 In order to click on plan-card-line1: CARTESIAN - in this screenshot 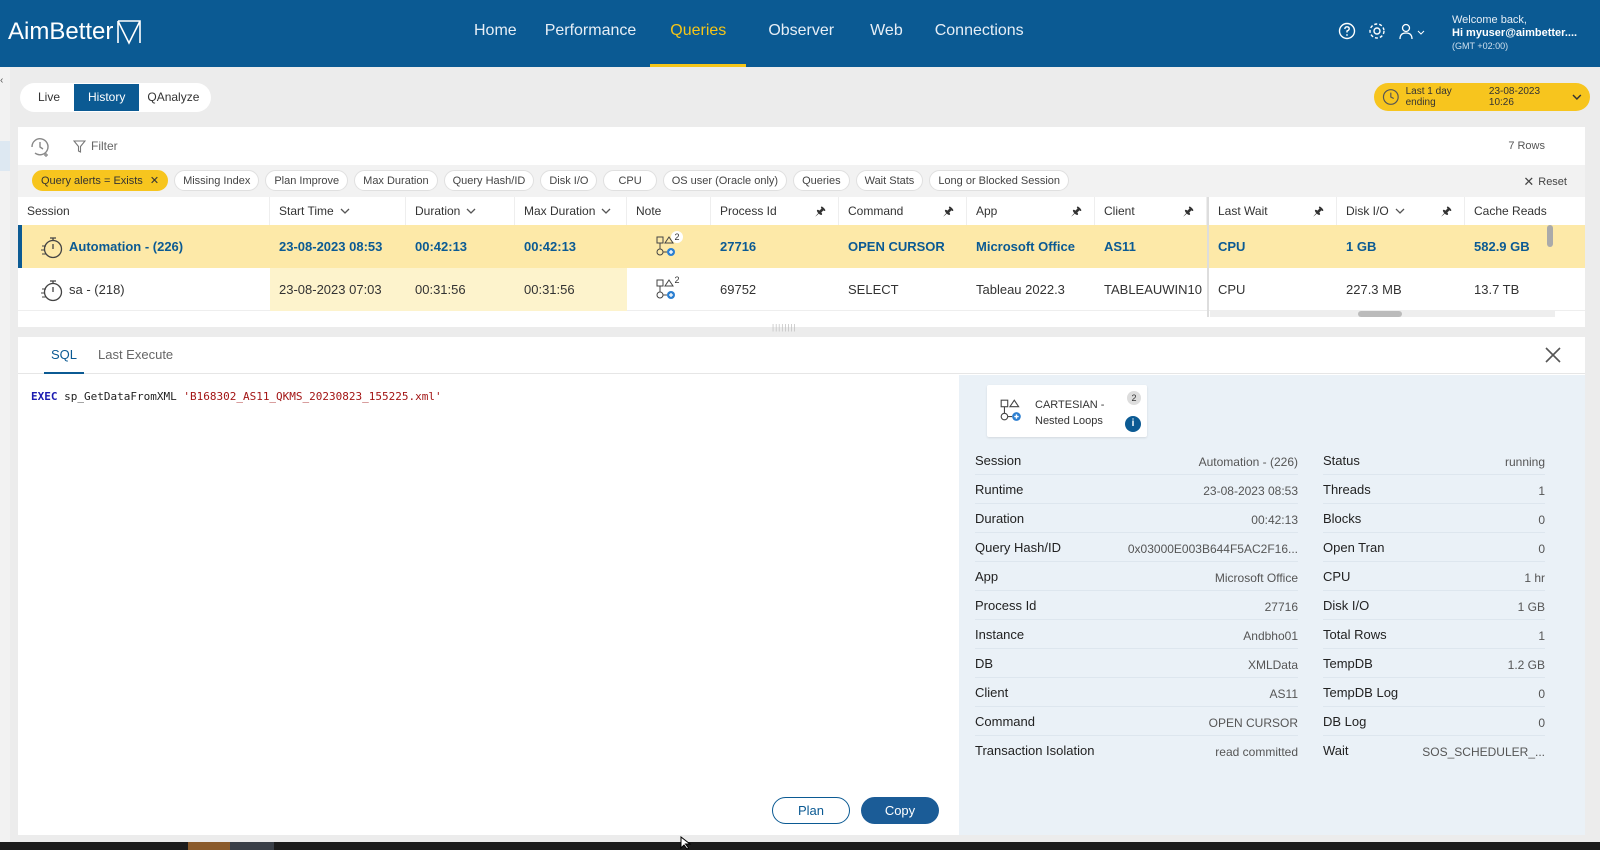, I will do `click(1070, 405)`.